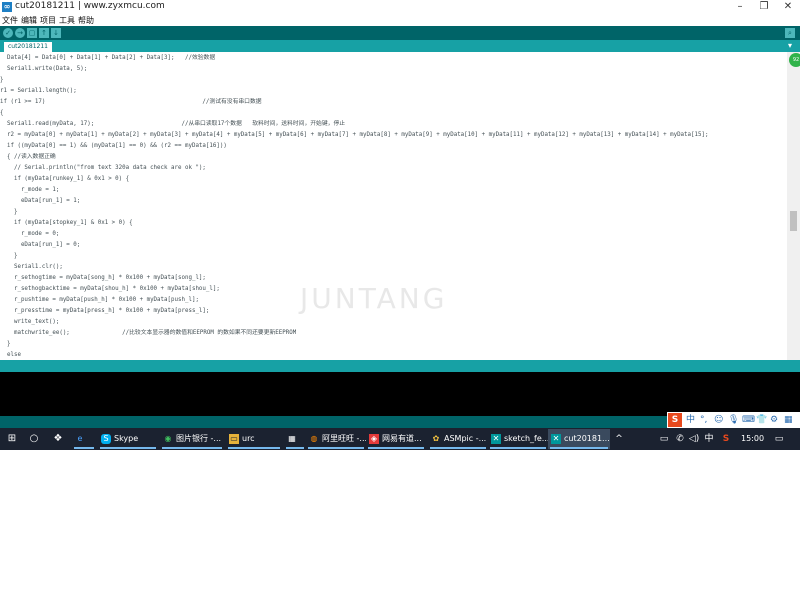 The height and width of the screenshot is (613, 800). What do you see at coordinates (56, 33) in the screenshot?
I see `save-button: ↓` at bounding box center [56, 33].